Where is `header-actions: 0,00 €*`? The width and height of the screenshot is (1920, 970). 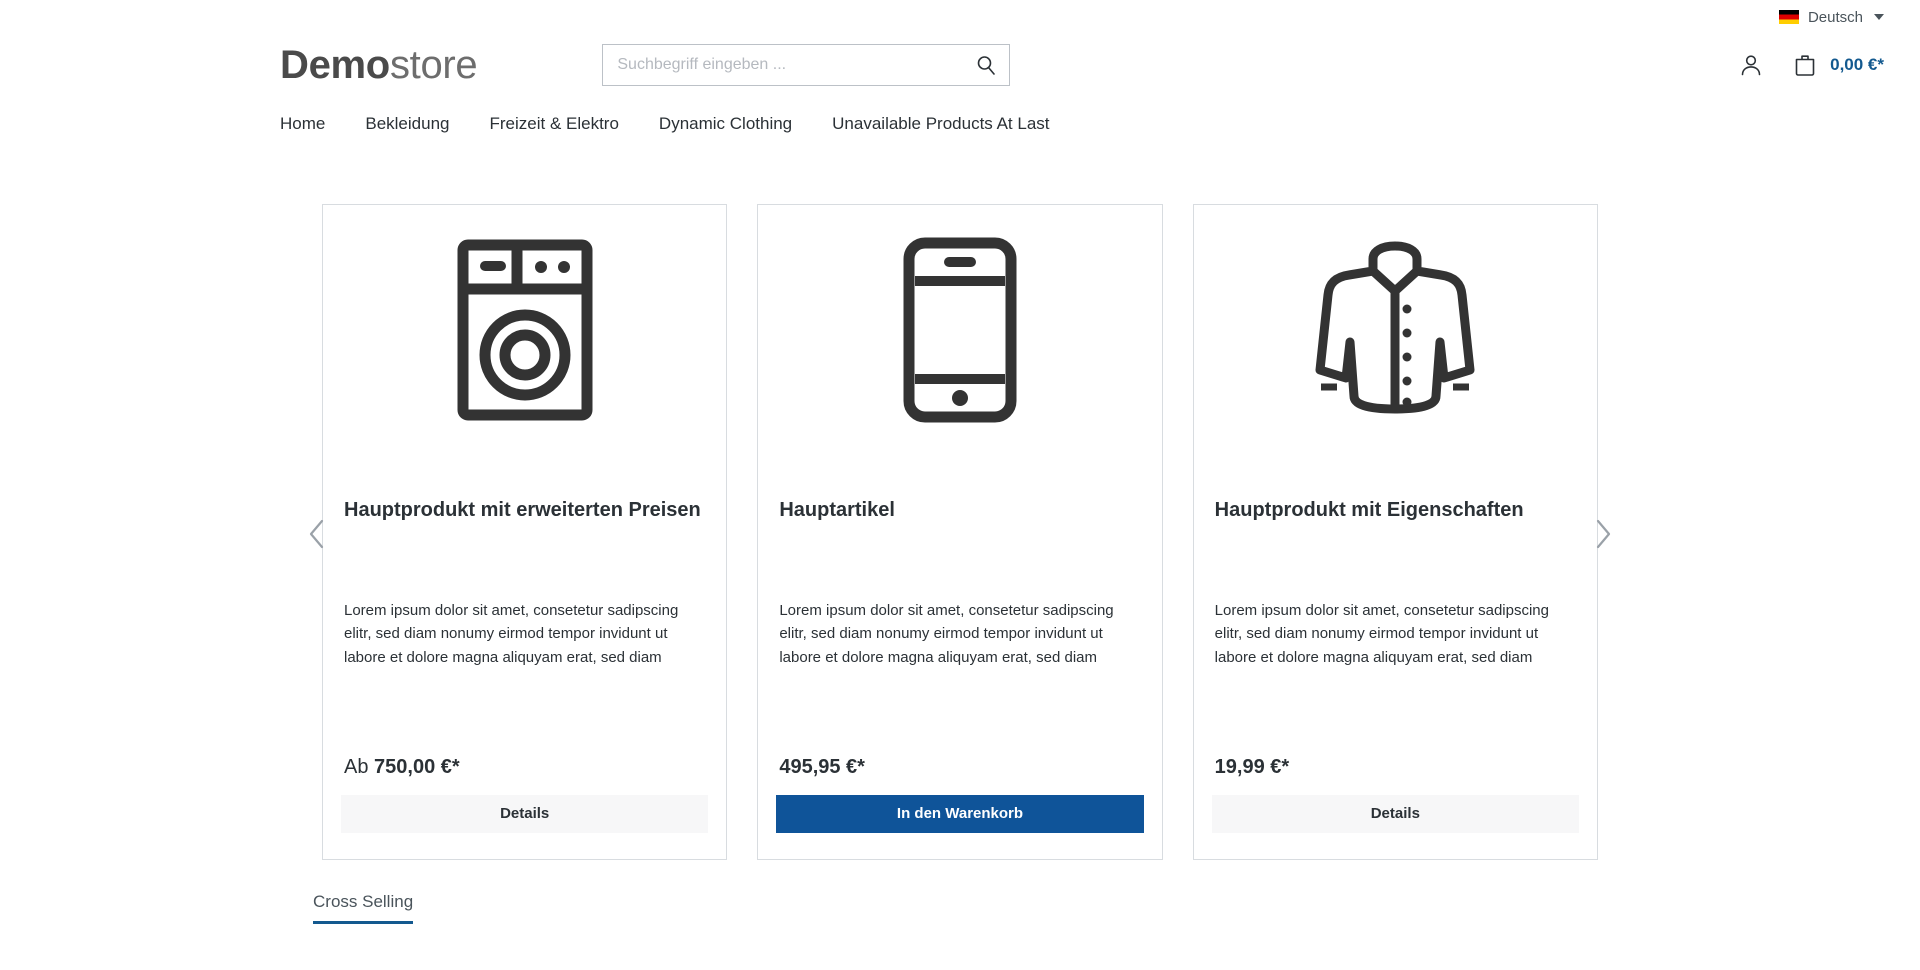 header-actions: 0,00 €* is located at coordinates (1809, 65).